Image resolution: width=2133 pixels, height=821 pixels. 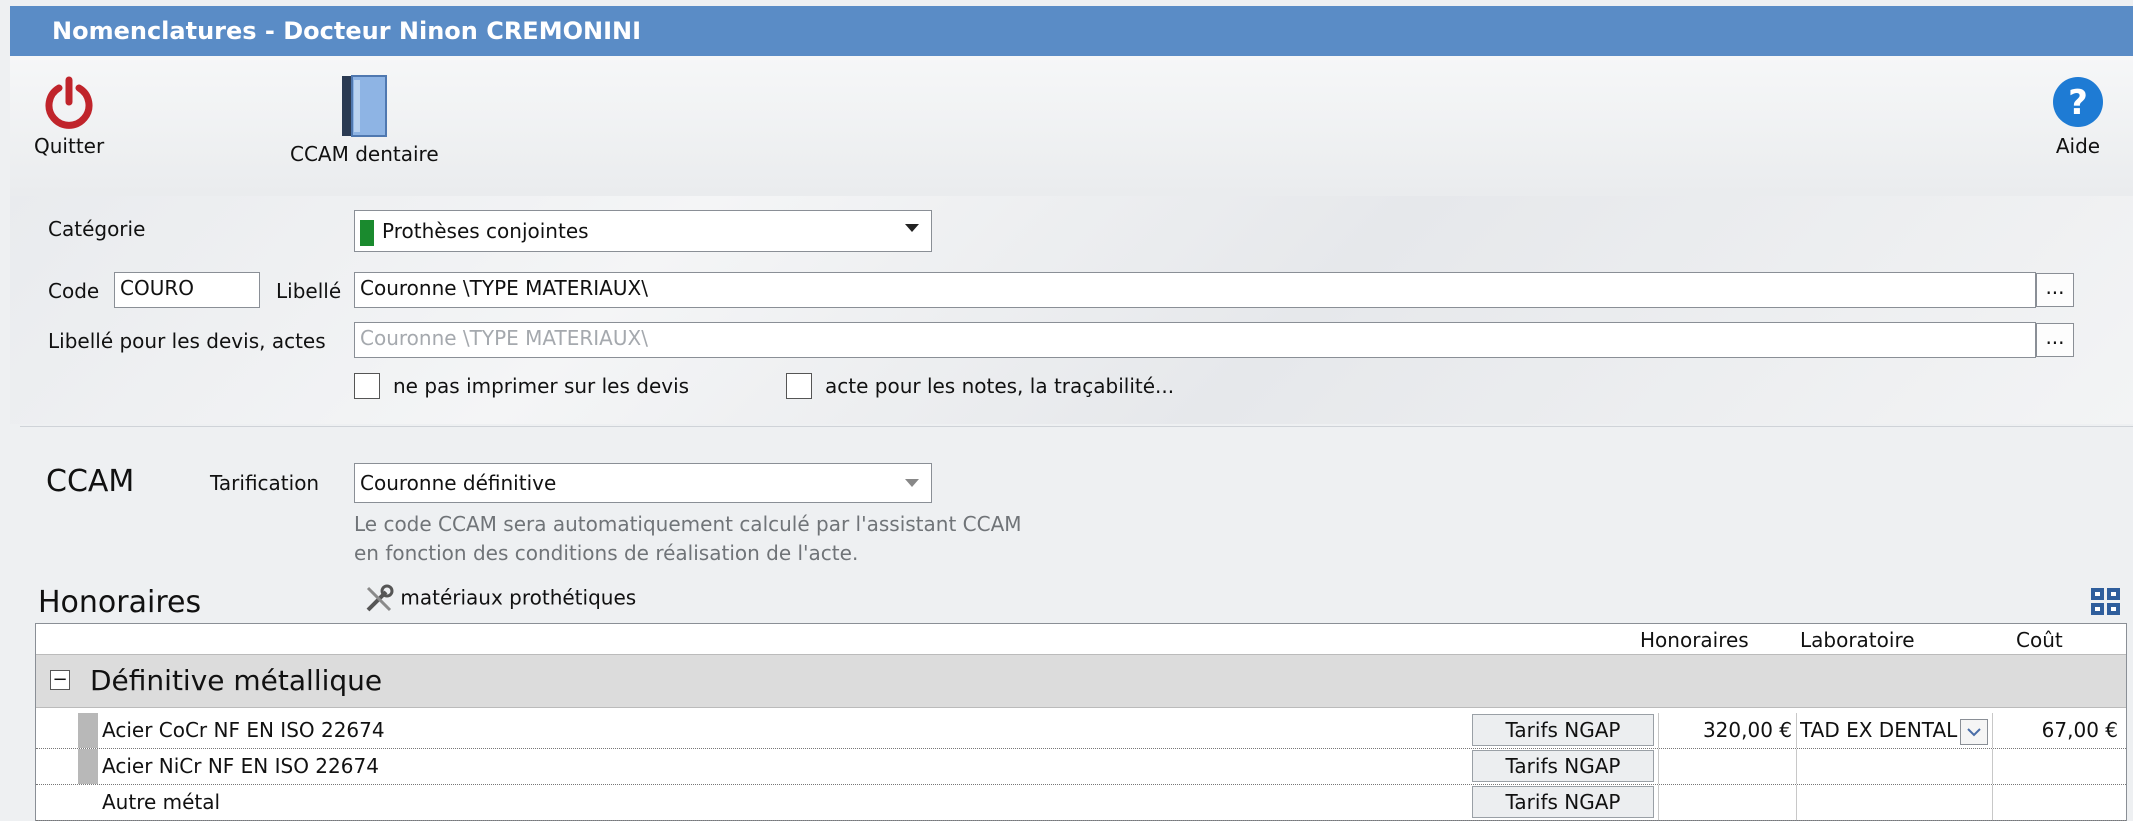 I want to click on no-print-label: ne pas imprimer sur les devis, so click(x=541, y=386).